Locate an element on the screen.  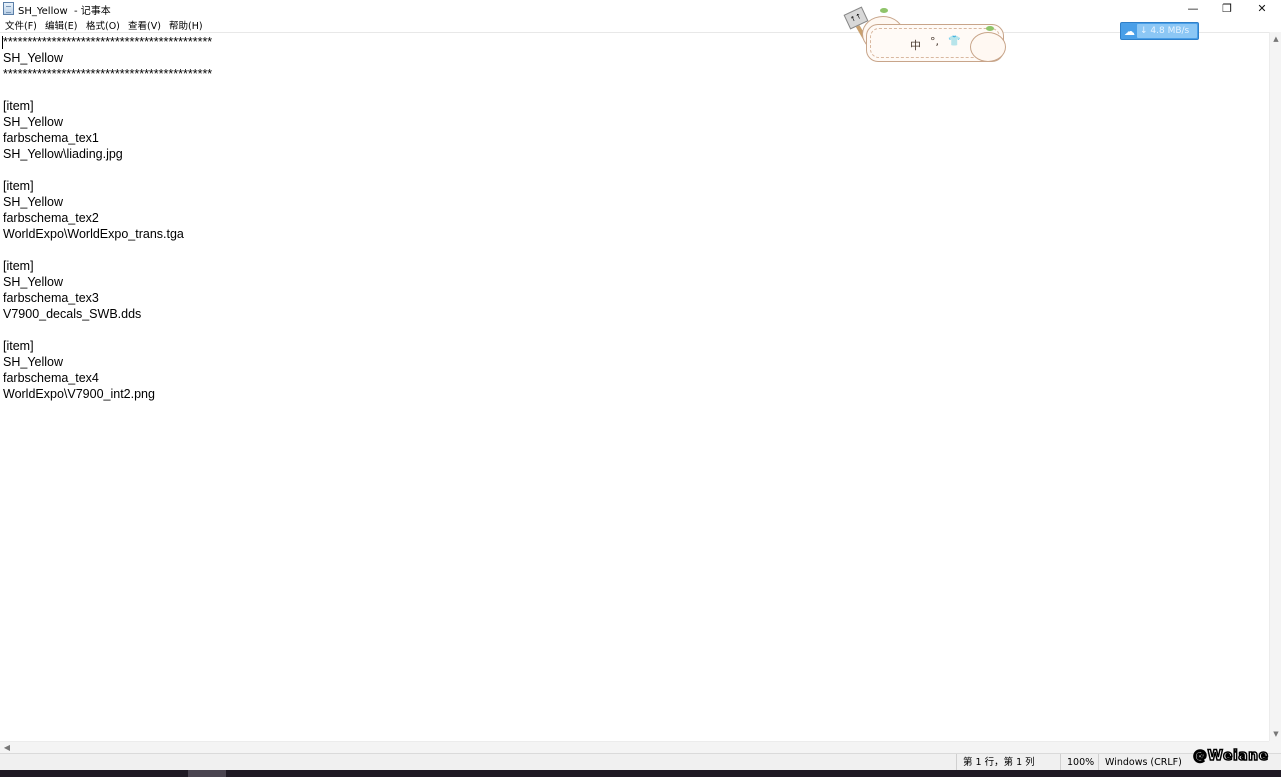
taskbar is located at coordinates (640, 773).